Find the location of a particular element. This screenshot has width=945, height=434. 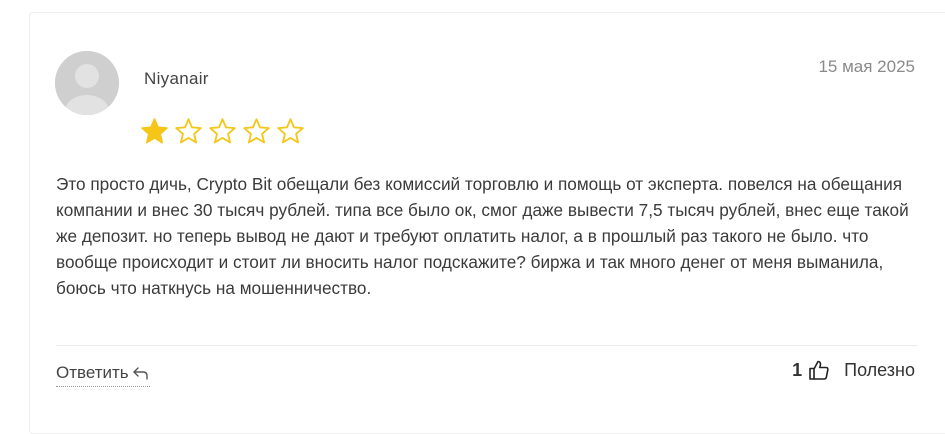

star-rating is located at coordinates (222, 131).